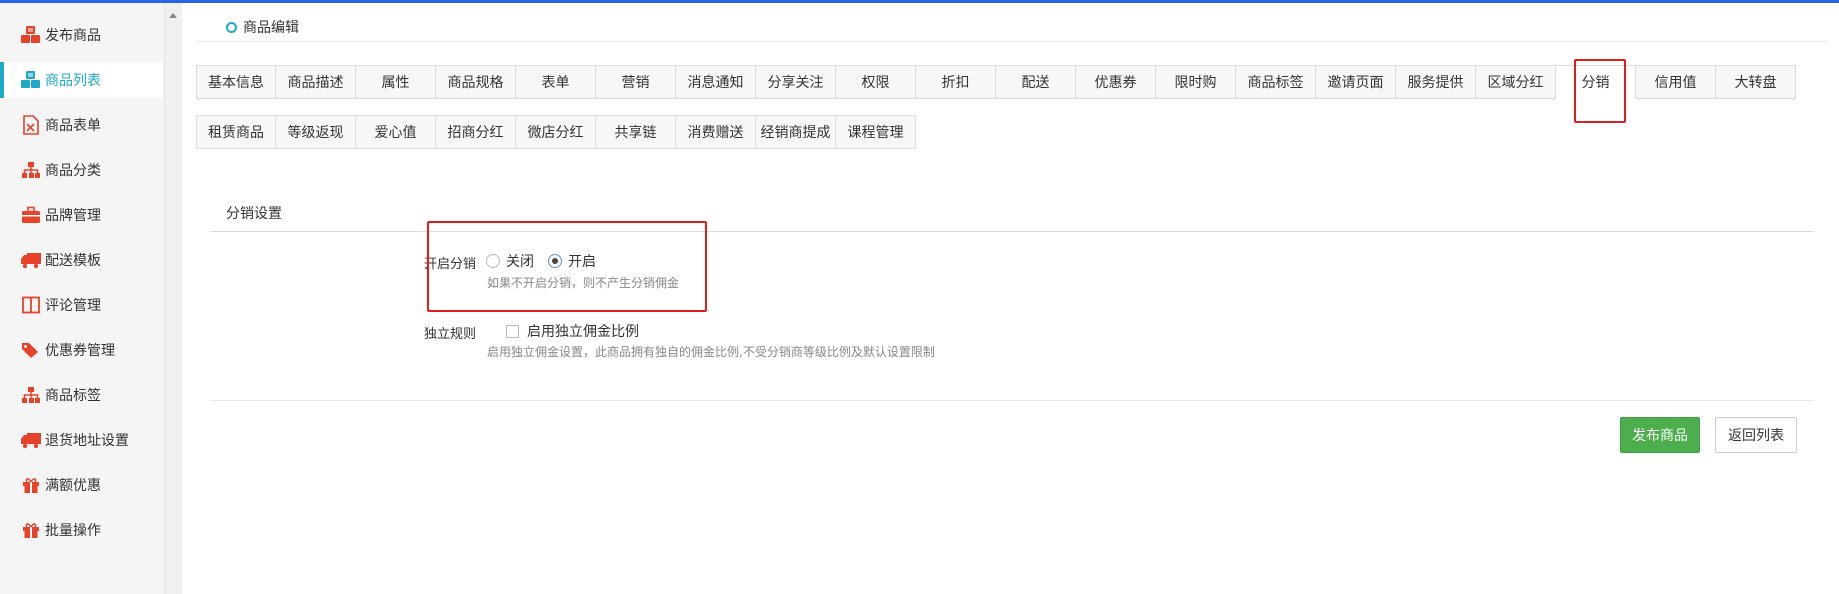 The width and height of the screenshot is (1839, 594). What do you see at coordinates (556, 82) in the screenshot?
I see `tab-form: 表单` at bounding box center [556, 82].